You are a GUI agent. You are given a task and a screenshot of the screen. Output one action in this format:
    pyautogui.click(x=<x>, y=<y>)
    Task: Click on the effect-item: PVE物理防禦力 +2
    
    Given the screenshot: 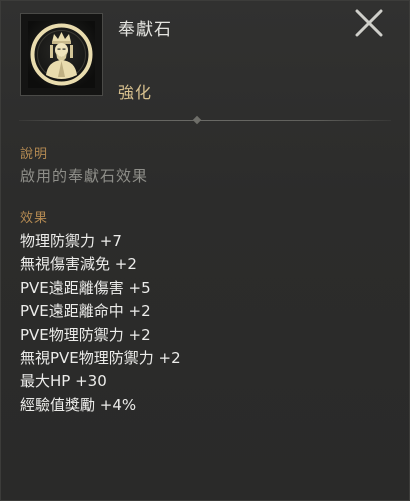 What is the action you would take?
    pyautogui.click(x=85, y=334)
    